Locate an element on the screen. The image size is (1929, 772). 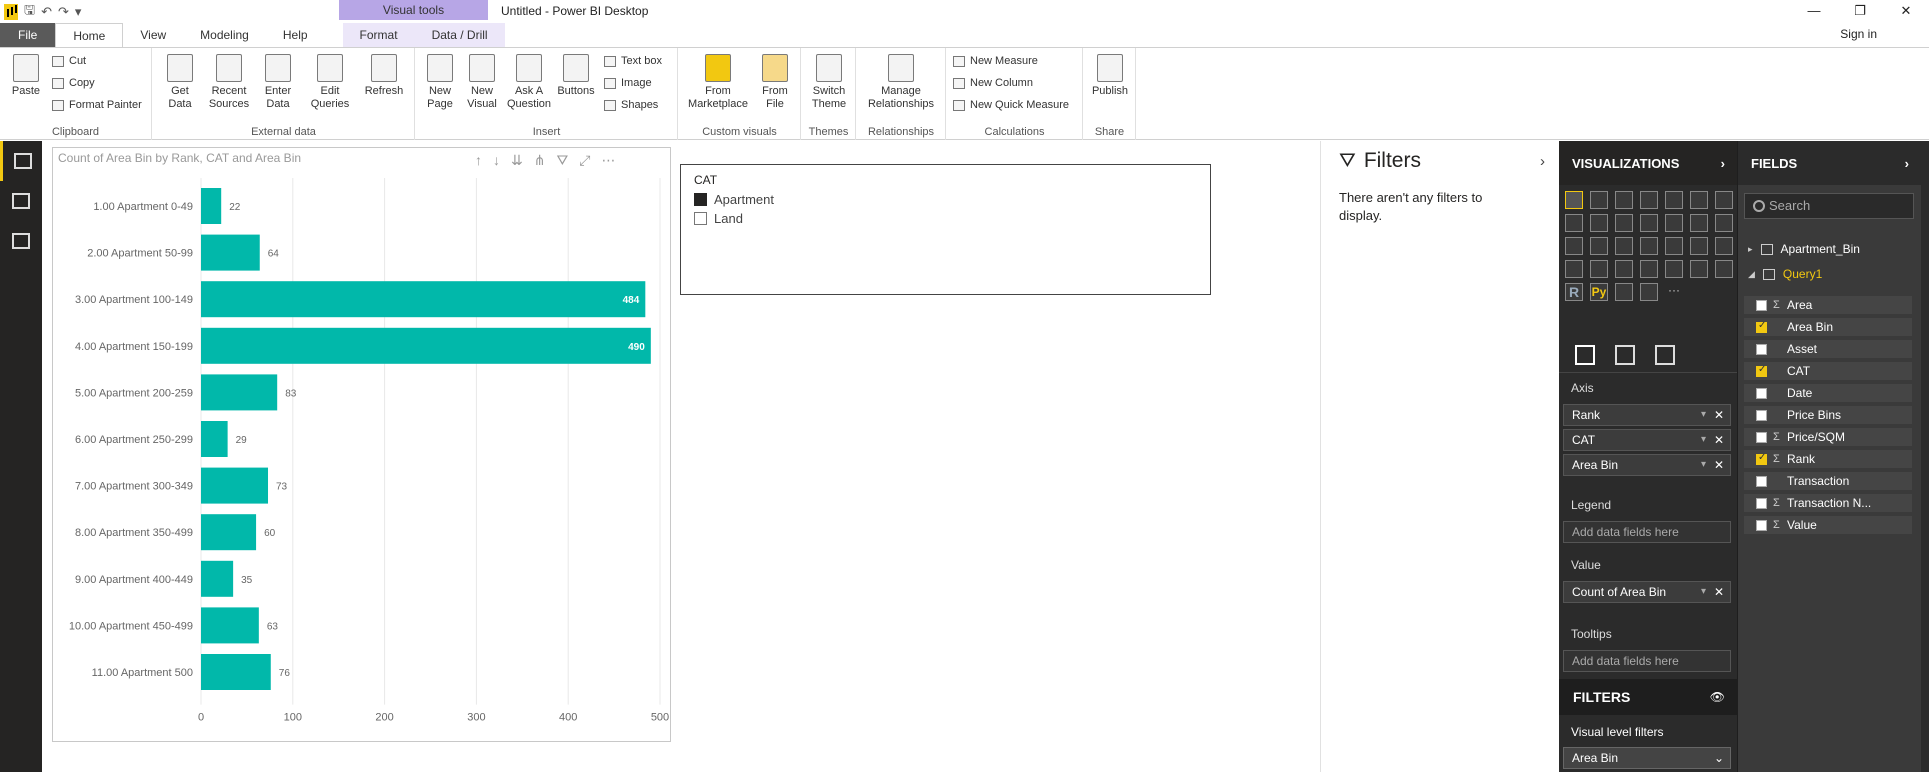
field-item: Σ Value is located at coordinates (1828, 525).